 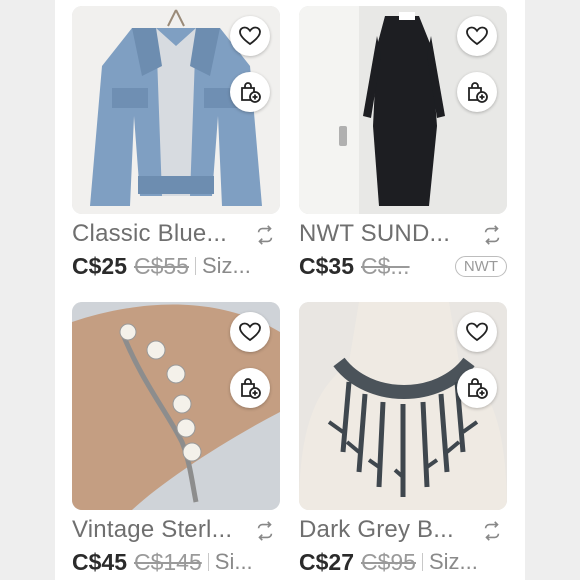 What do you see at coordinates (326, 561) in the screenshot?
I see `price: C$27` at bounding box center [326, 561].